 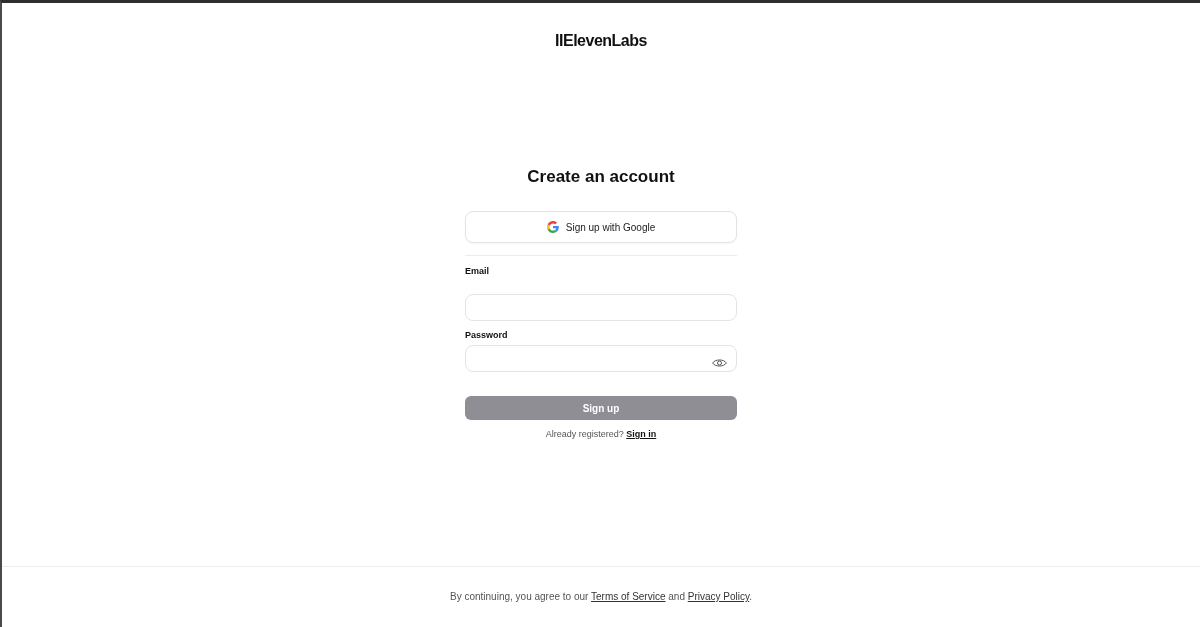 What do you see at coordinates (601, 177) in the screenshot?
I see `page-title: Create an account` at bounding box center [601, 177].